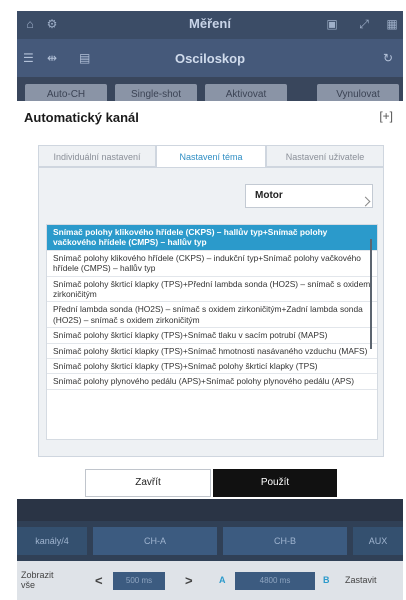  I want to click on tab-individual: Individuální nastavení, so click(97, 156).